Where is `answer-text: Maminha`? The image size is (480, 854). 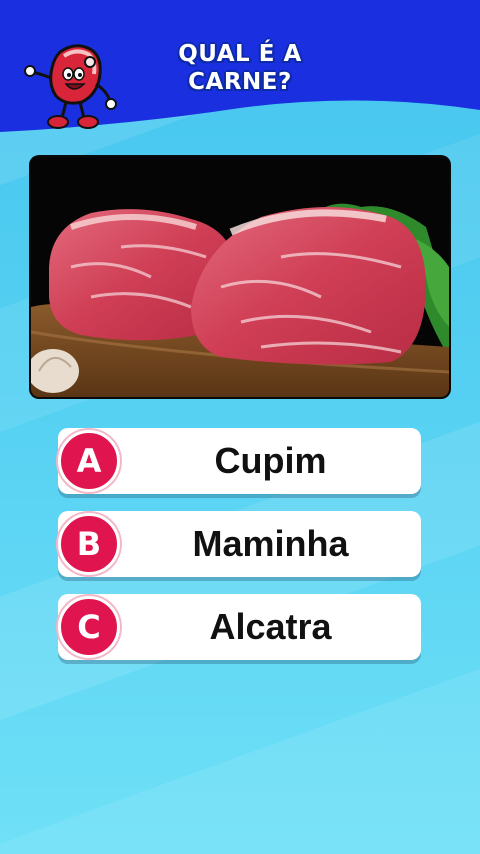 answer-text: Maminha is located at coordinates (270, 543).